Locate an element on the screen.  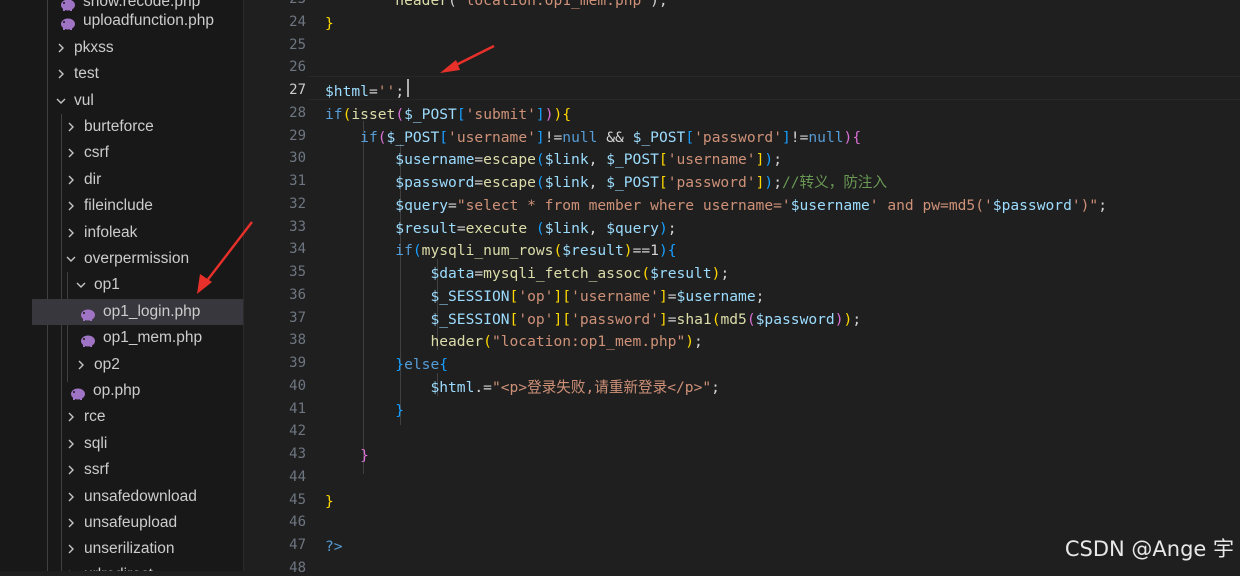
tree-folder: unserilization is located at coordinates (137, 549).